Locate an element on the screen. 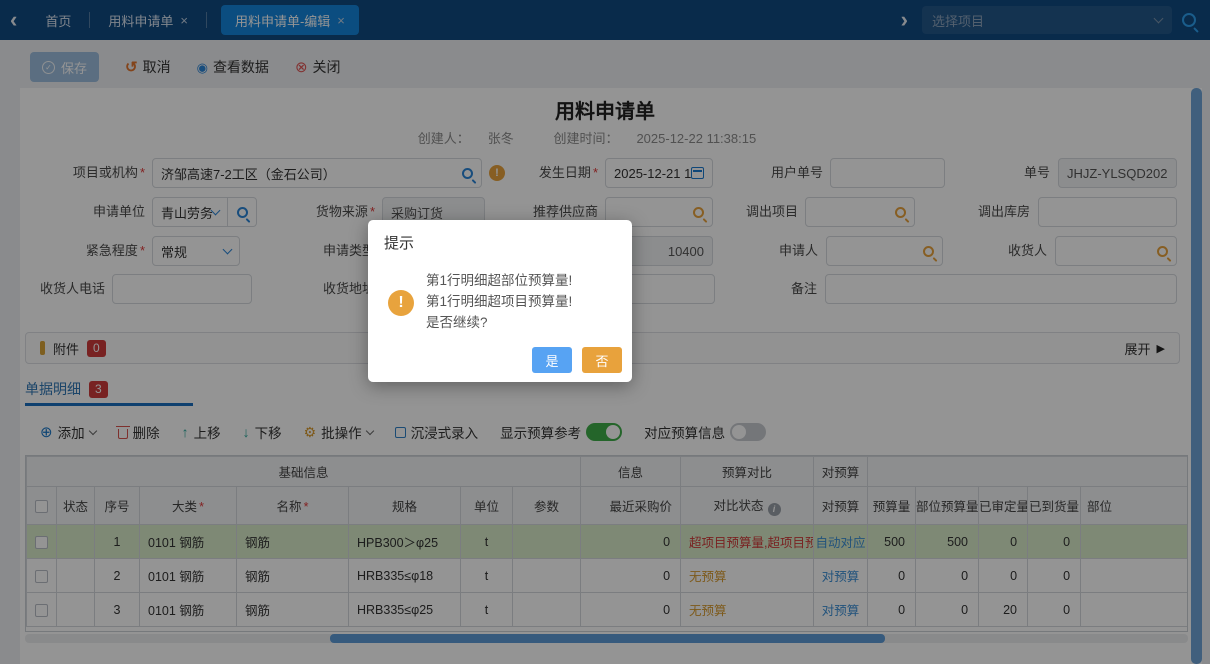  confirm-dialog: 提示 第1行明细超部位预算量! 第1行明细超项目预算量! 是否继续? 是 否 is located at coordinates (500, 301).